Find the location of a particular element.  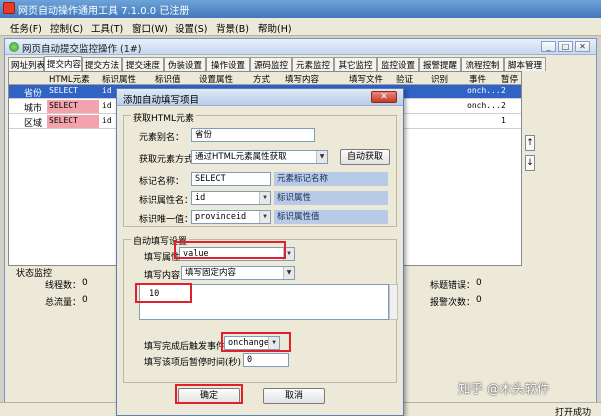

menu-background: 背景(B) is located at coordinates (232, 28).